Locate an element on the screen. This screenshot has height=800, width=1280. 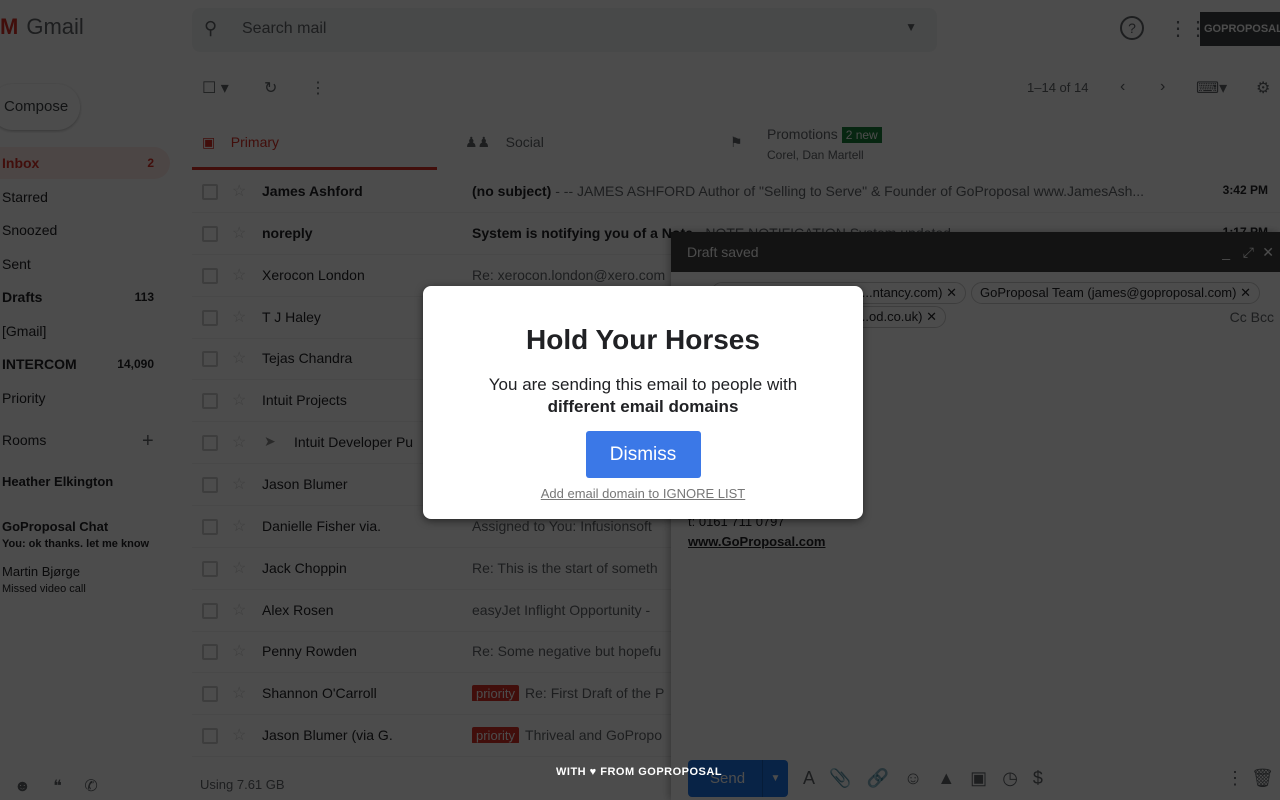
sidebar-item-priority: Priority is located at coordinates (85, 398).